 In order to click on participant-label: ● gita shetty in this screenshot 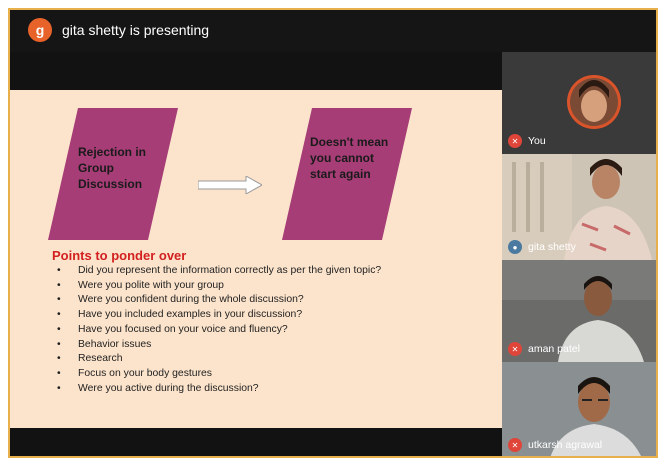, I will do `click(542, 247)`.